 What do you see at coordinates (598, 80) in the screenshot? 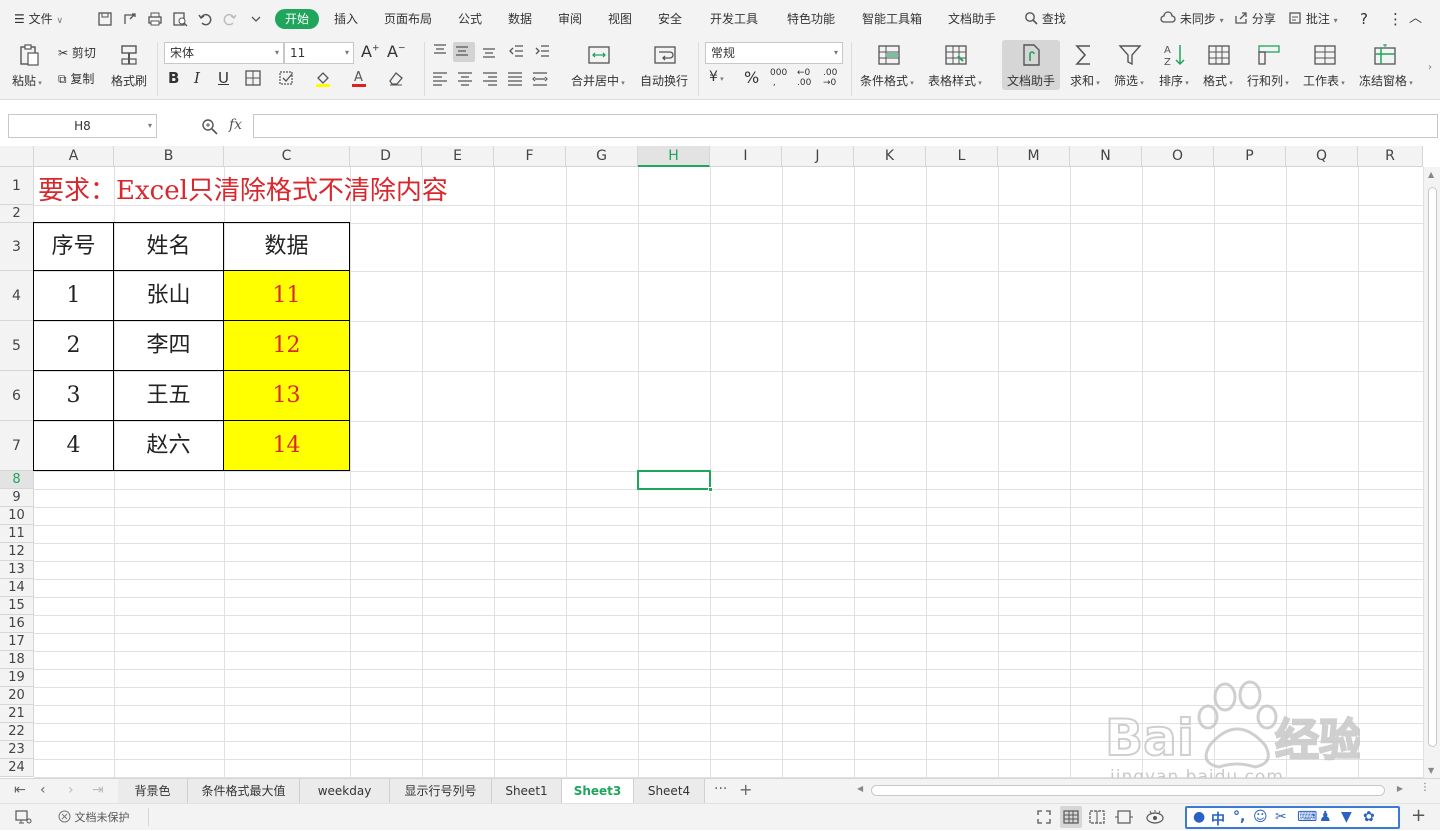
I see `merge-center-button: 合并居中 ▾` at bounding box center [598, 80].